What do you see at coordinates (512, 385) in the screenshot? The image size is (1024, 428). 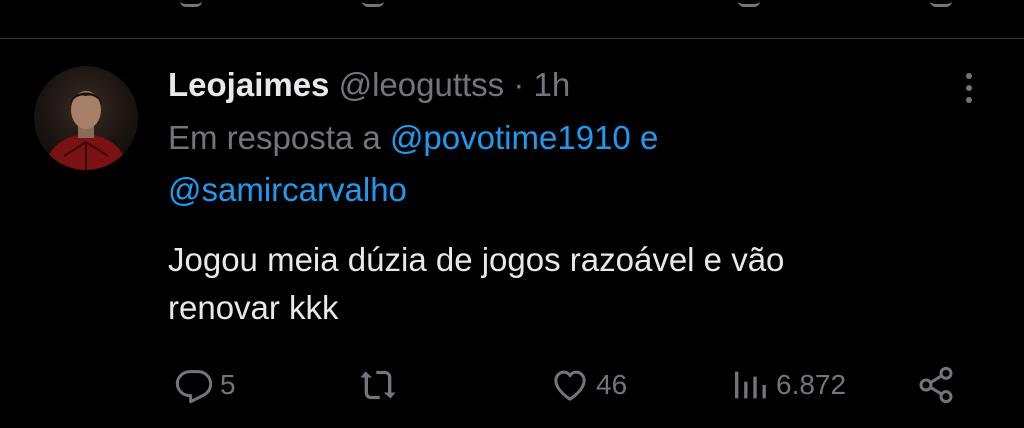 I see `tweet-actions: 5 46 6.872` at bounding box center [512, 385].